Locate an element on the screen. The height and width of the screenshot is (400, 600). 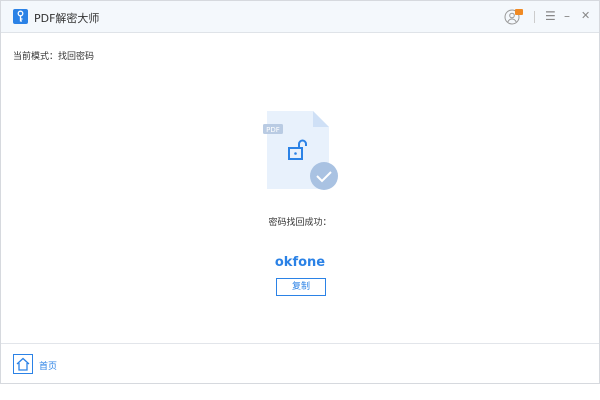
app-logo-key-icon is located at coordinates (20, 16).